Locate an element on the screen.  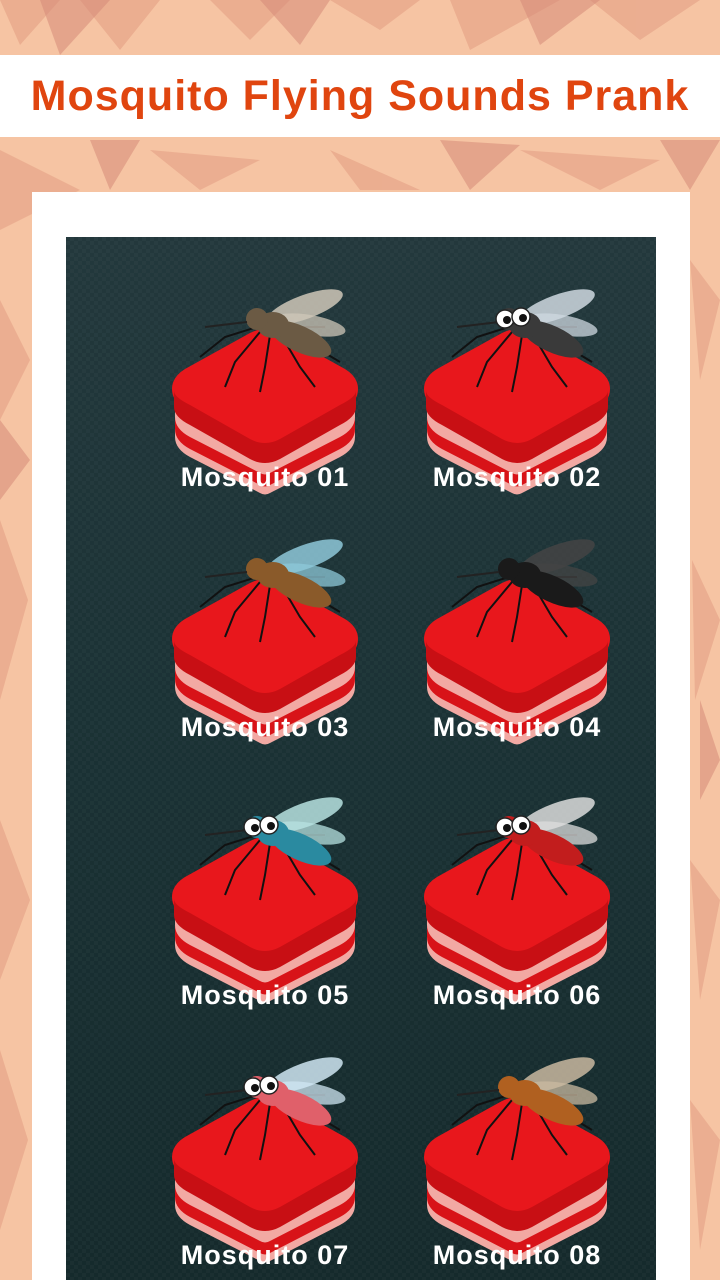
sound-label: Mosquito 04 is located at coordinates (517, 727).